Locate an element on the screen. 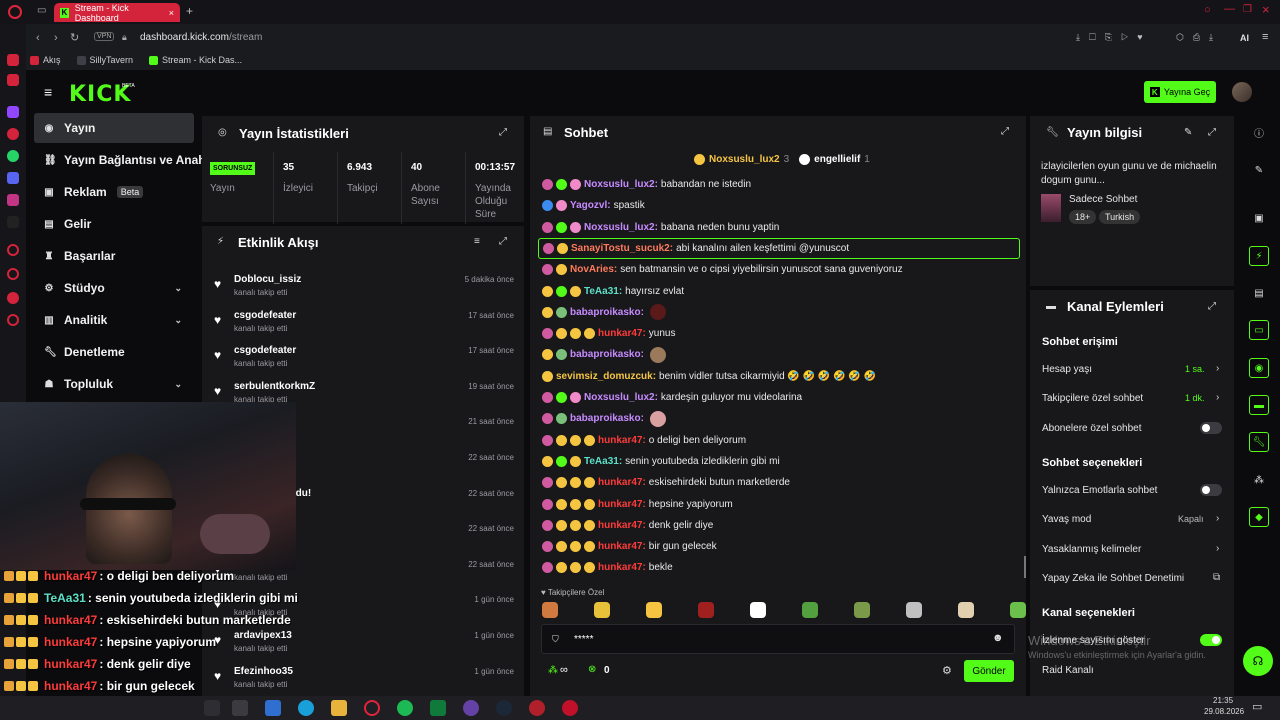 The height and width of the screenshot is (720, 1280). raid-label: Raid Kanalı is located at coordinates (1068, 670).